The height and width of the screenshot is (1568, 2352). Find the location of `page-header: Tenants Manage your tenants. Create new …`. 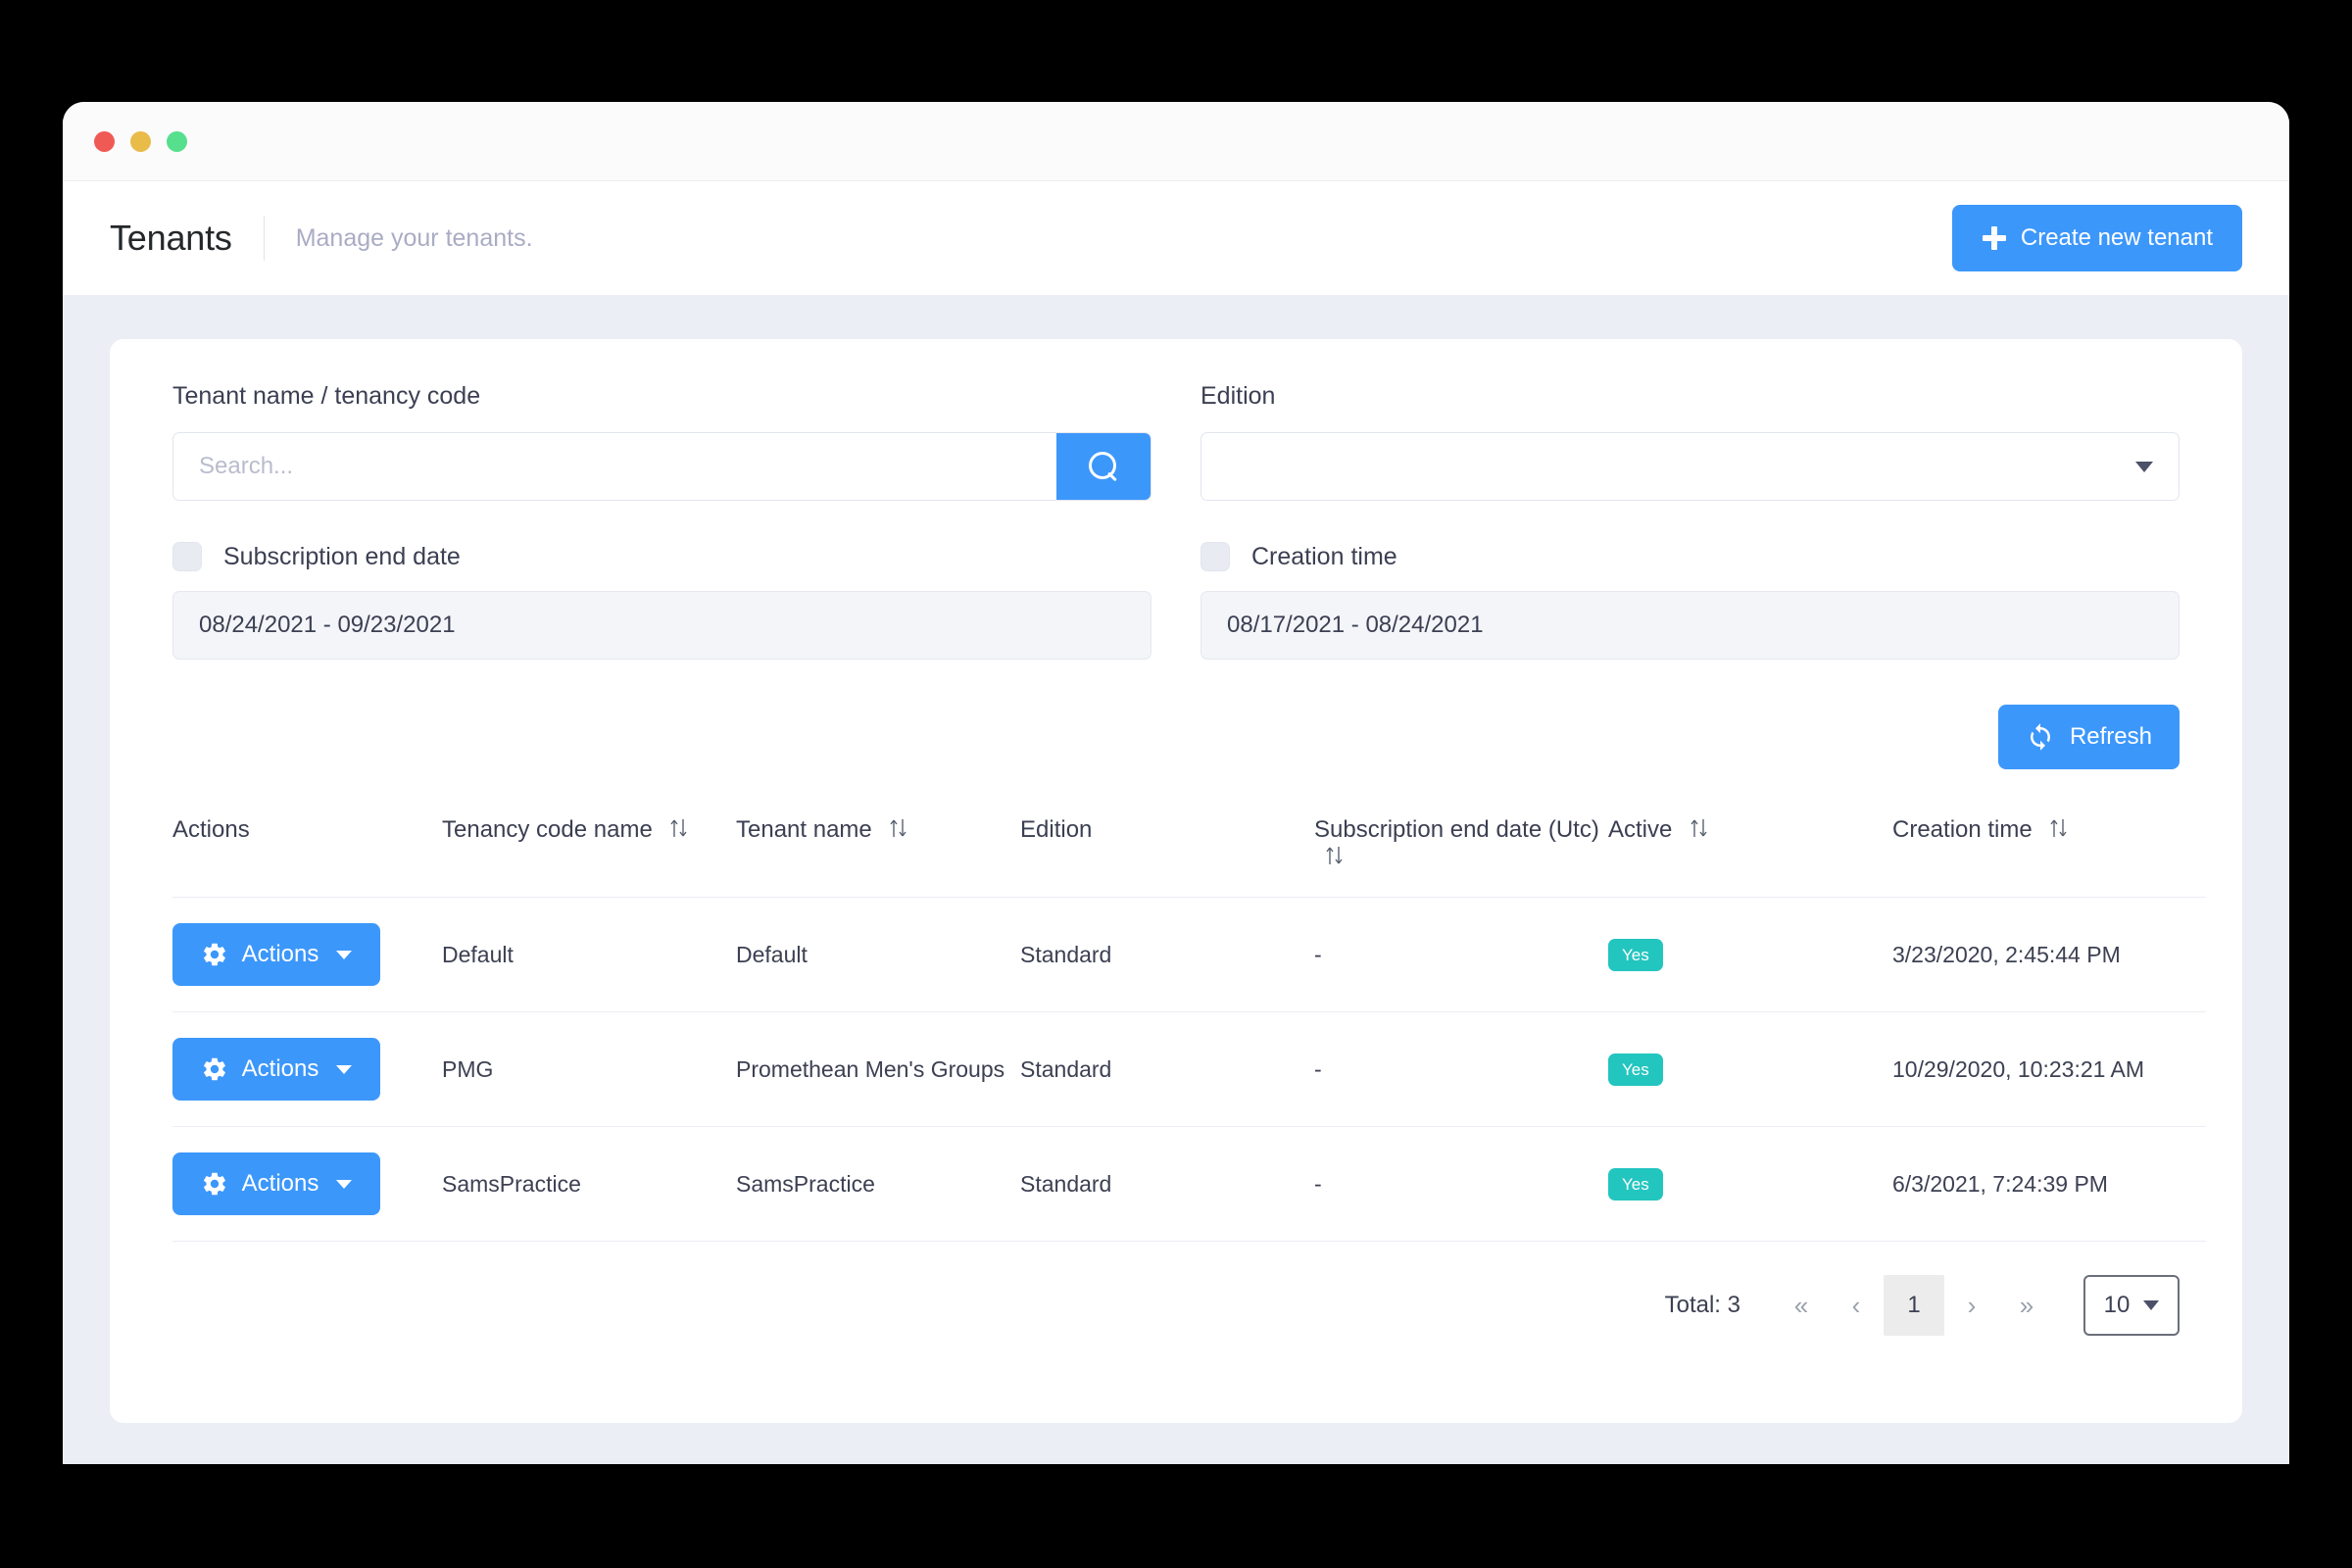

page-header: Tenants Manage your tenants. Create new … is located at coordinates (1176, 238).